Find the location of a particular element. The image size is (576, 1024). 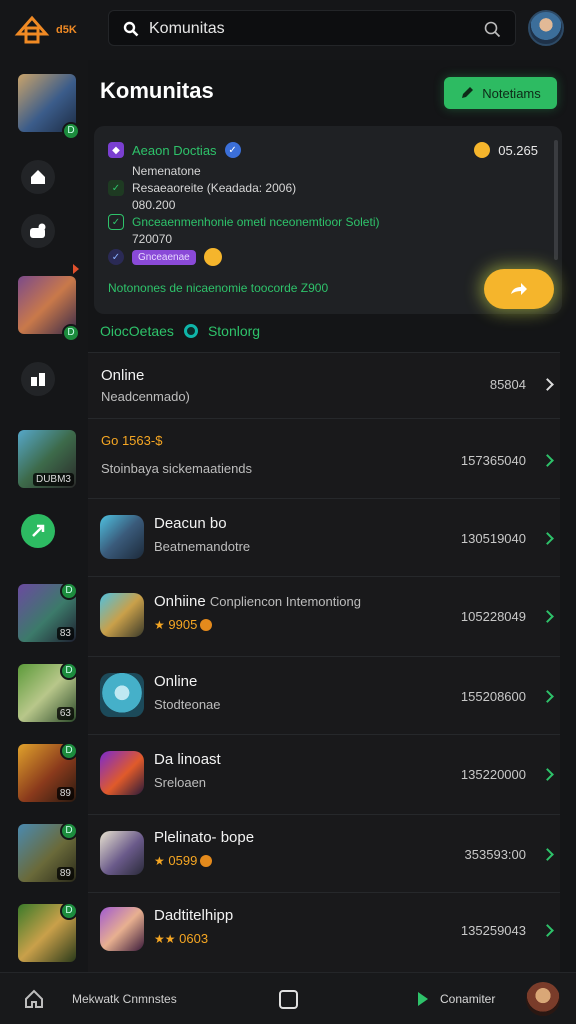

sidebar-count: DUBM3 is located at coordinates (53, 479).